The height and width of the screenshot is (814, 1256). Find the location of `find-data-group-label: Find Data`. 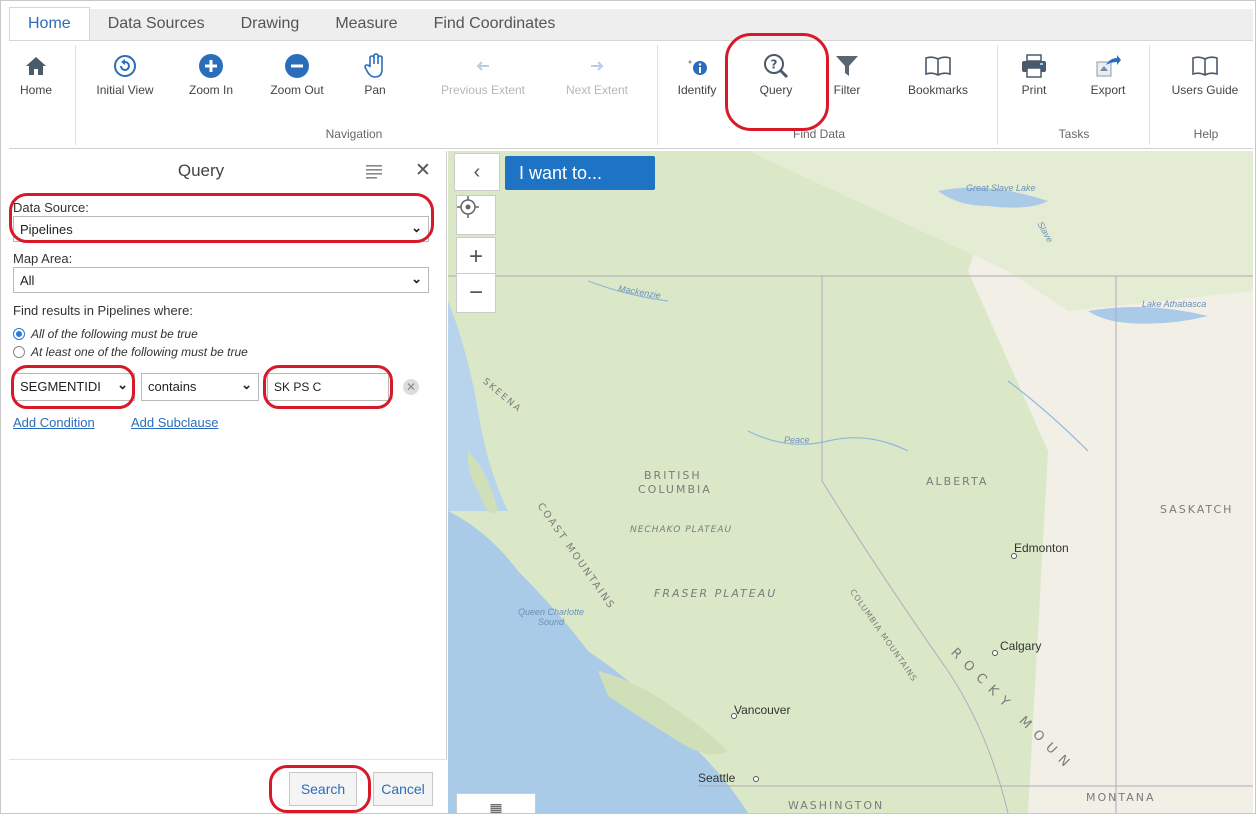

find-data-group-label: Find Data is located at coordinates (819, 134).